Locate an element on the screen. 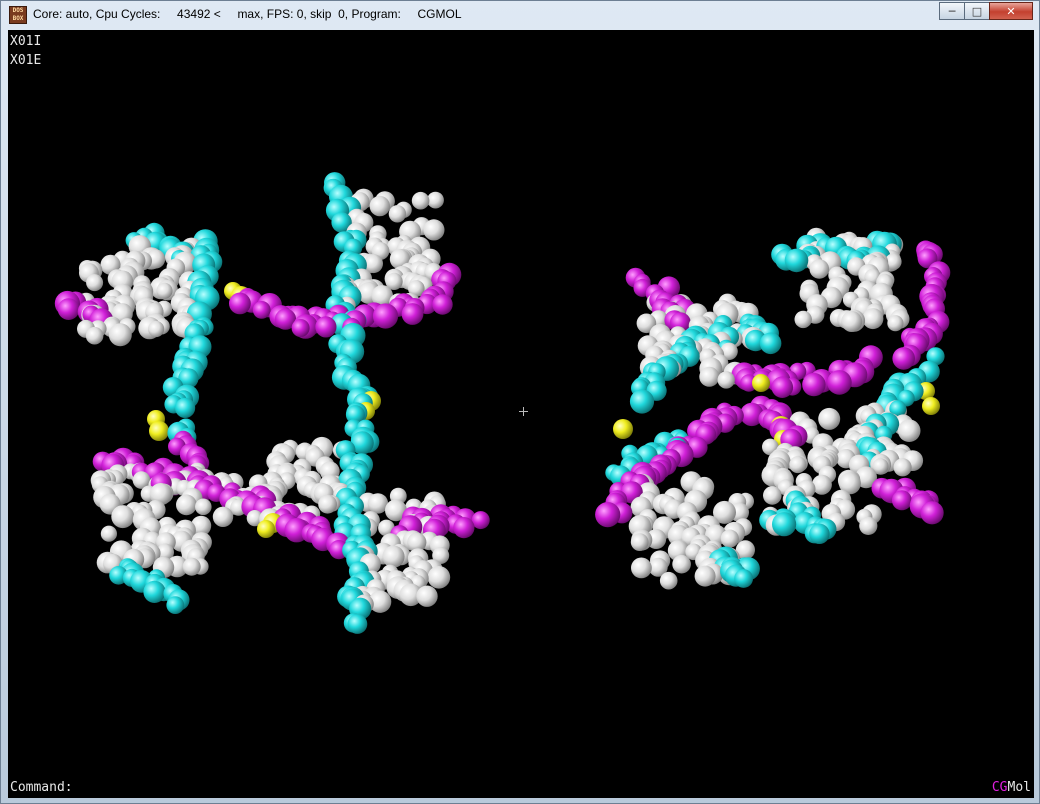  window-controls: ─ □ ✕ is located at coordinates (986, 11).